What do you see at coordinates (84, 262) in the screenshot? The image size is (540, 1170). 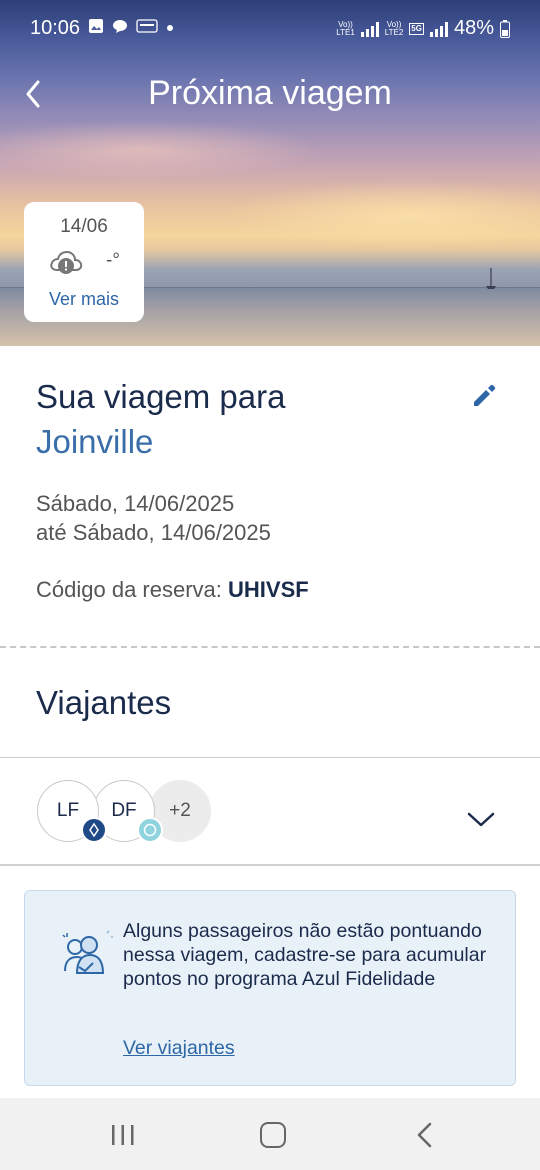 I see `weather-card: 14/06 -° Ver mais` at bounding box center [84, 262].